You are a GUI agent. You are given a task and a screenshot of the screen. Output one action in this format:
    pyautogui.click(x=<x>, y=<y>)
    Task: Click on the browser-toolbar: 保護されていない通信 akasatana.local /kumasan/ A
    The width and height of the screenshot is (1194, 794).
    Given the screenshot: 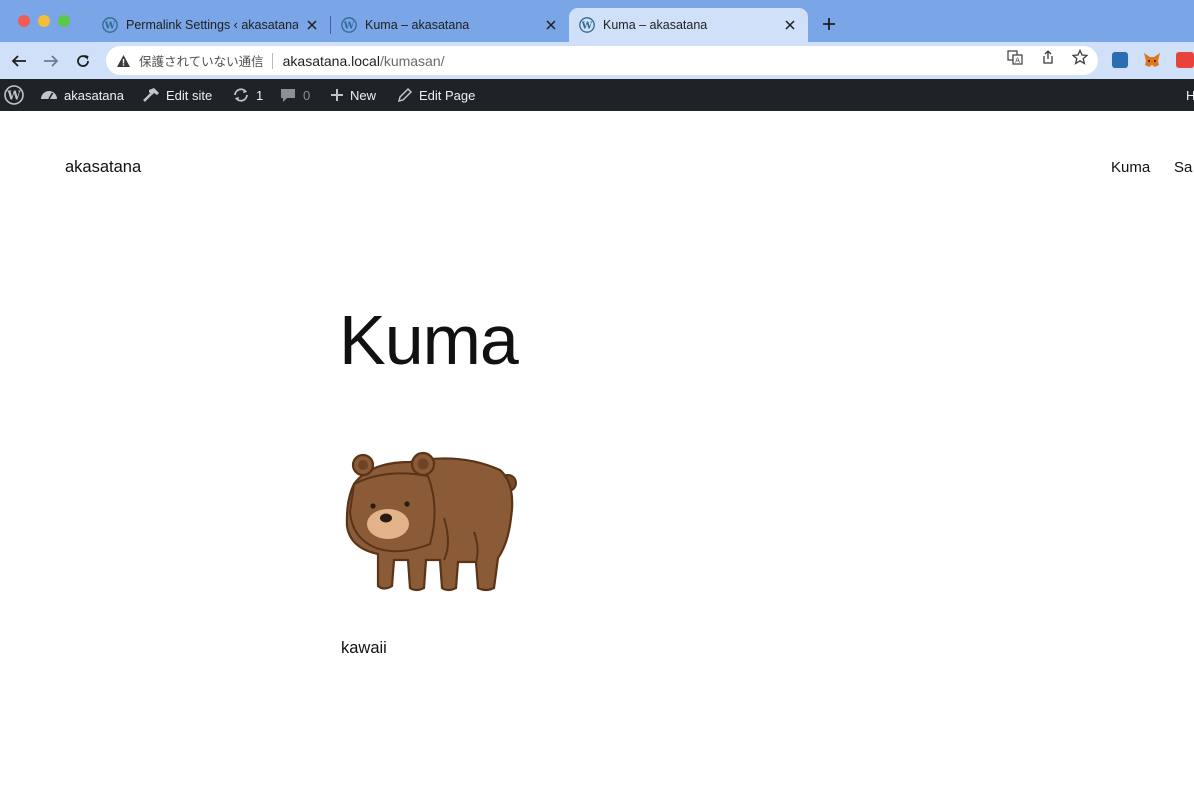 What is the action you would take?
    pyautogui.click(x=597, y=60)
    